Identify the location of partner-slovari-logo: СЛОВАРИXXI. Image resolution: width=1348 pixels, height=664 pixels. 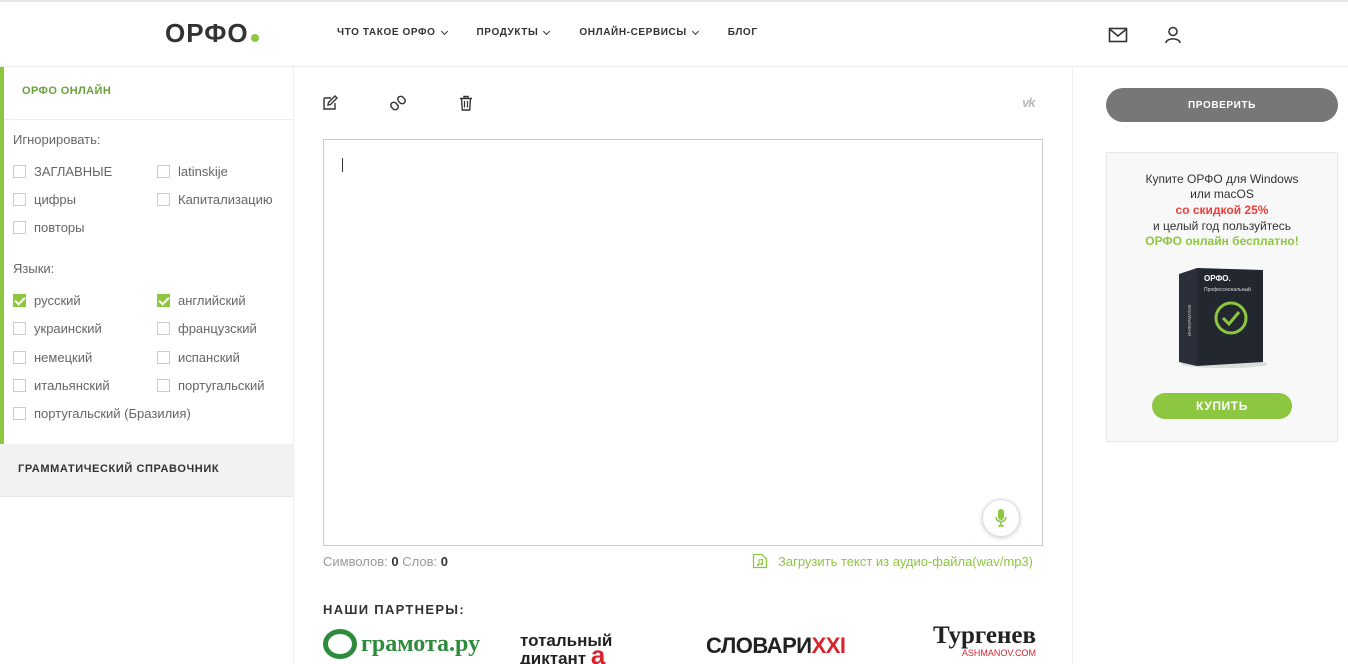
(776, 644).